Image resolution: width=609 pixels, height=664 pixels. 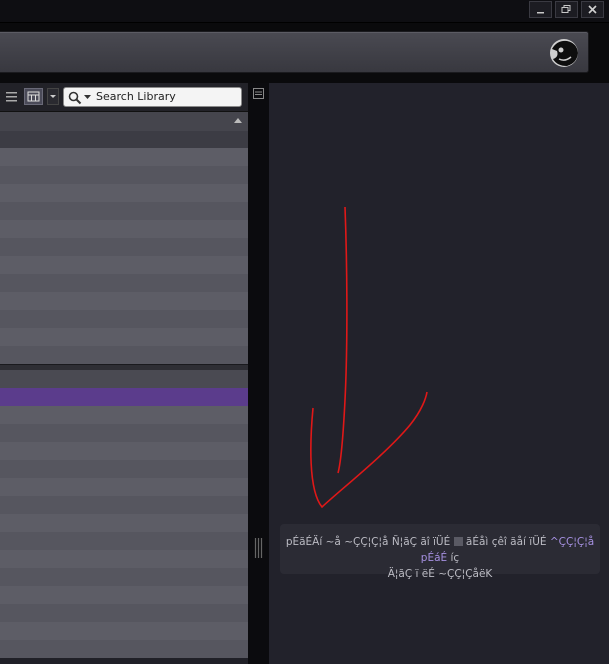 I want to click on restore-button, so click(x=566, y=9).